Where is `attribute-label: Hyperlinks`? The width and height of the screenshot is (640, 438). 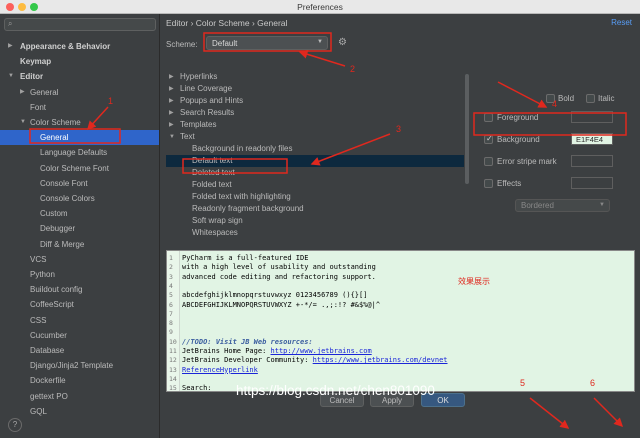 attribute-label: Hyperlinks is located at coordinates (199, 76).